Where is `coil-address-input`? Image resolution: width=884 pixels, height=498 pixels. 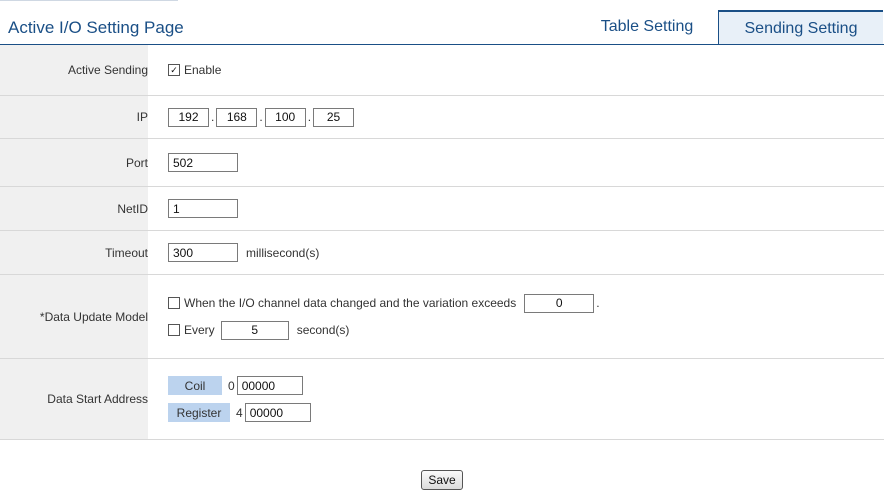 coil-address-input is located at coordinates (269, 385).